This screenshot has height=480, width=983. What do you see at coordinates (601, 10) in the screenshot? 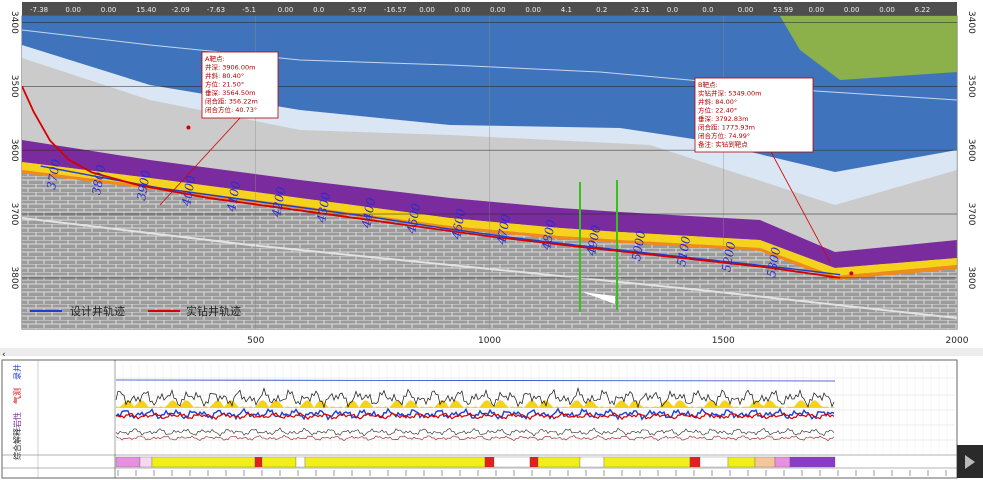
I see `top-value: 0.2` at bounding box center [601, 10].